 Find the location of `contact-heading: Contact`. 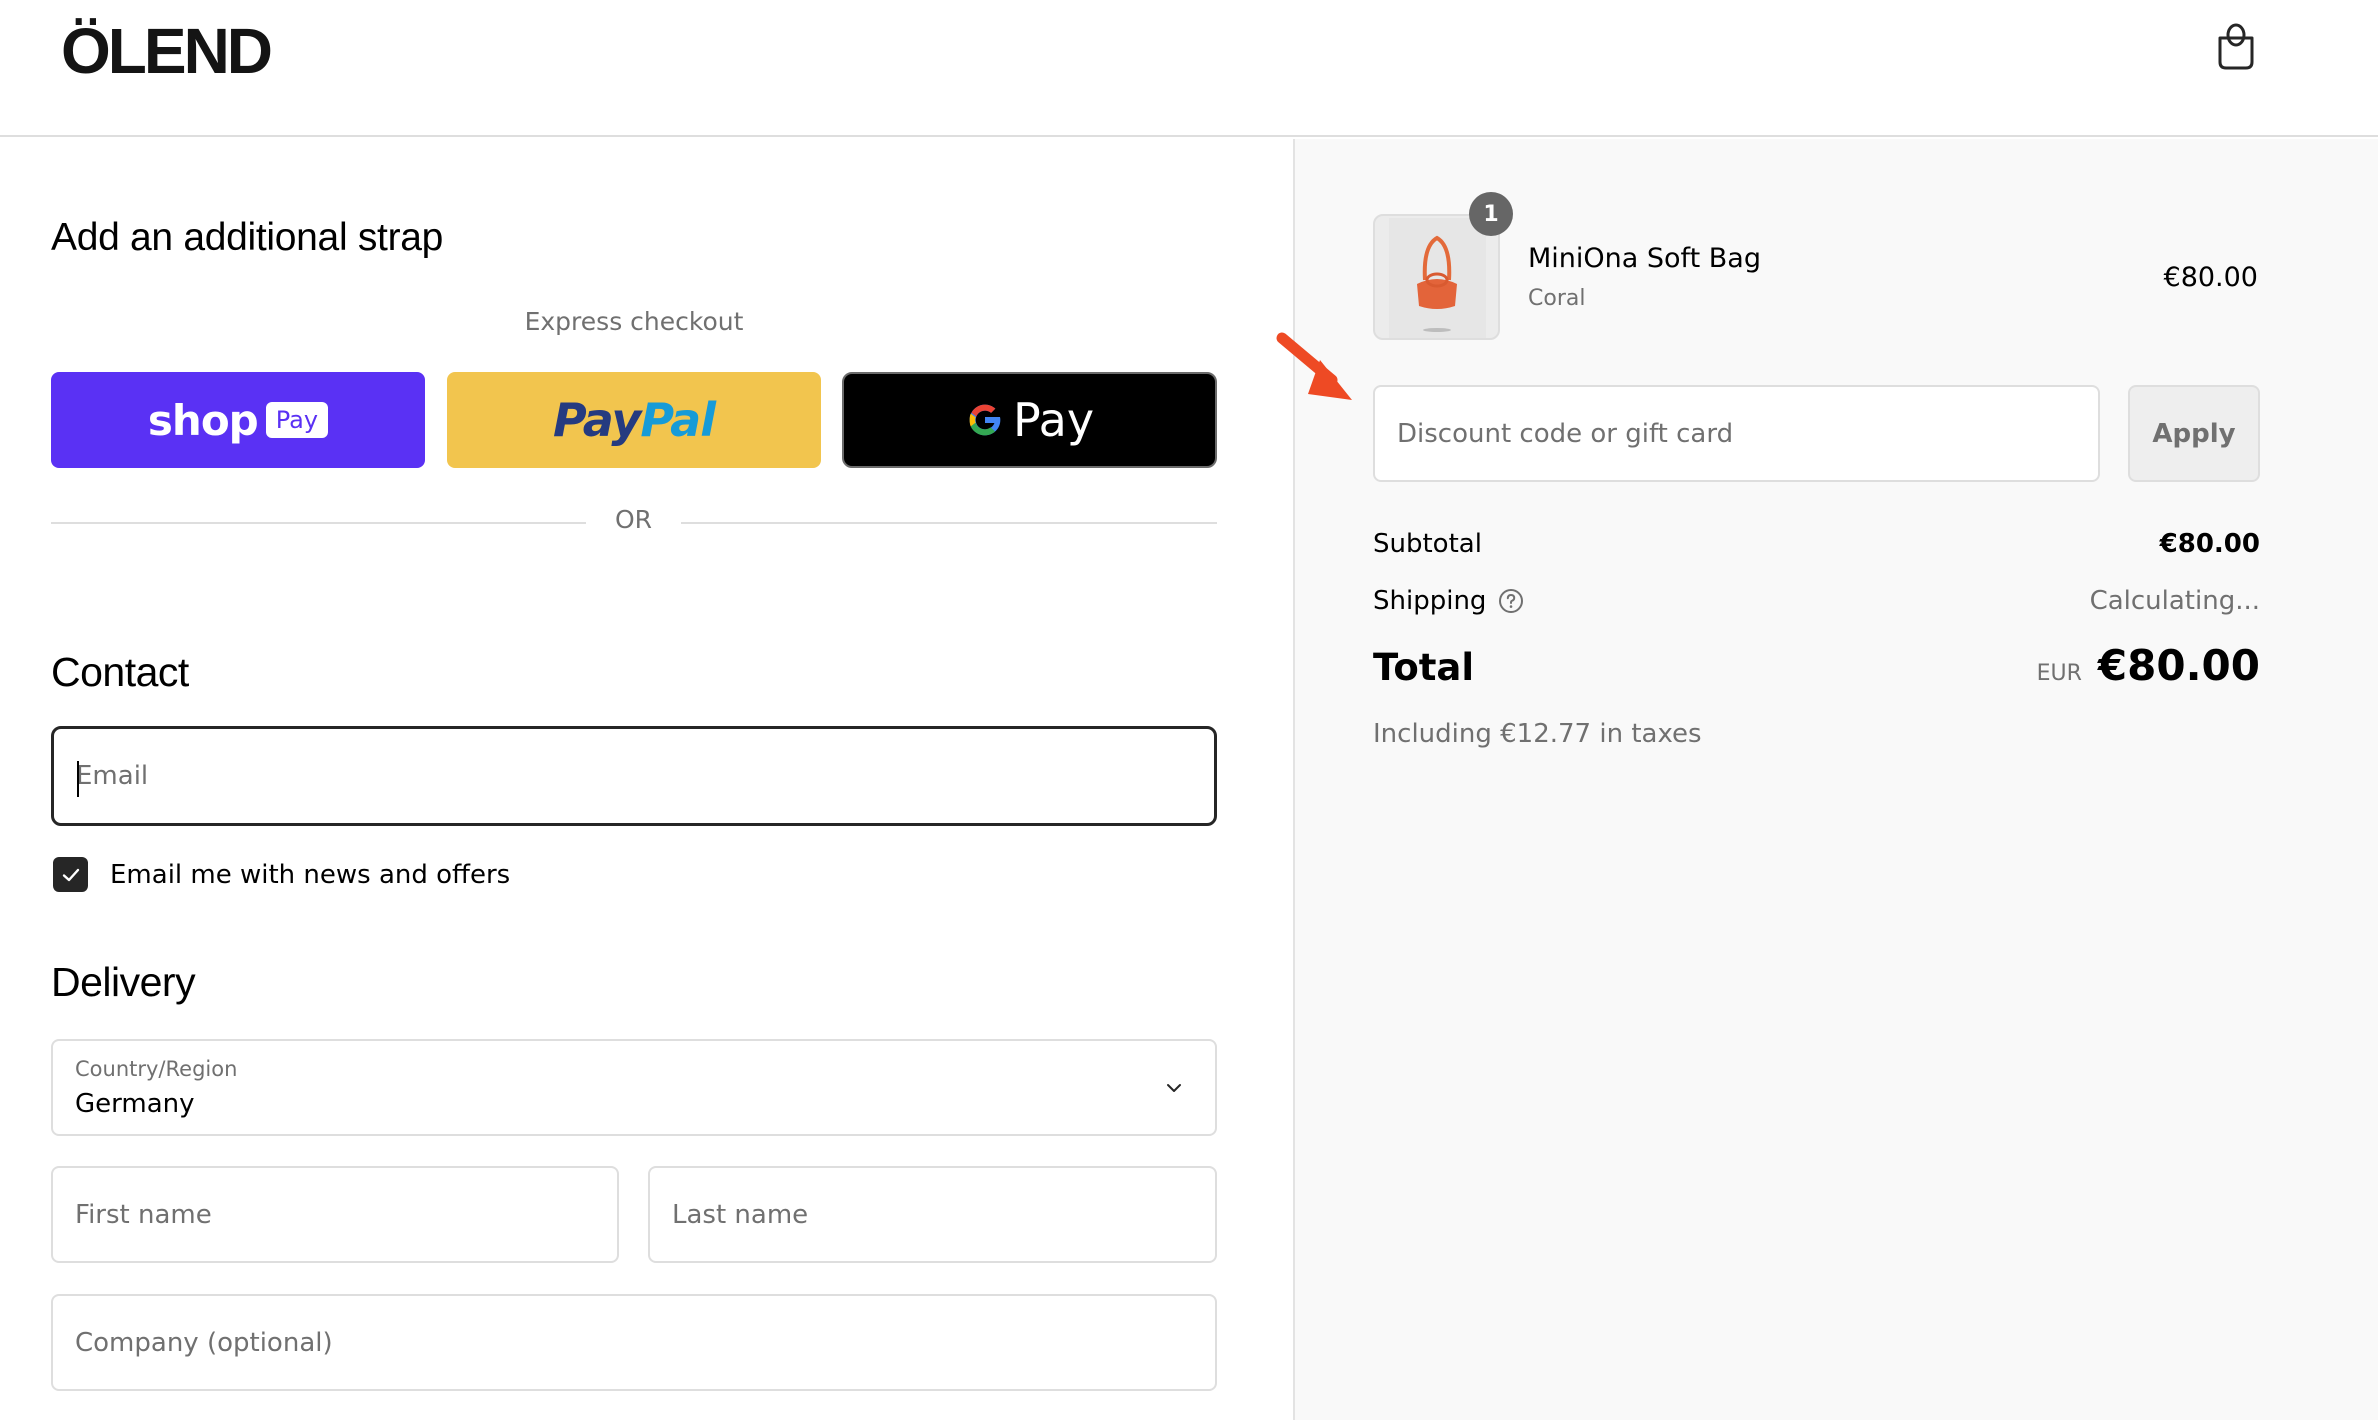

contact-heading: Contact is located at coordinates (120, 672).